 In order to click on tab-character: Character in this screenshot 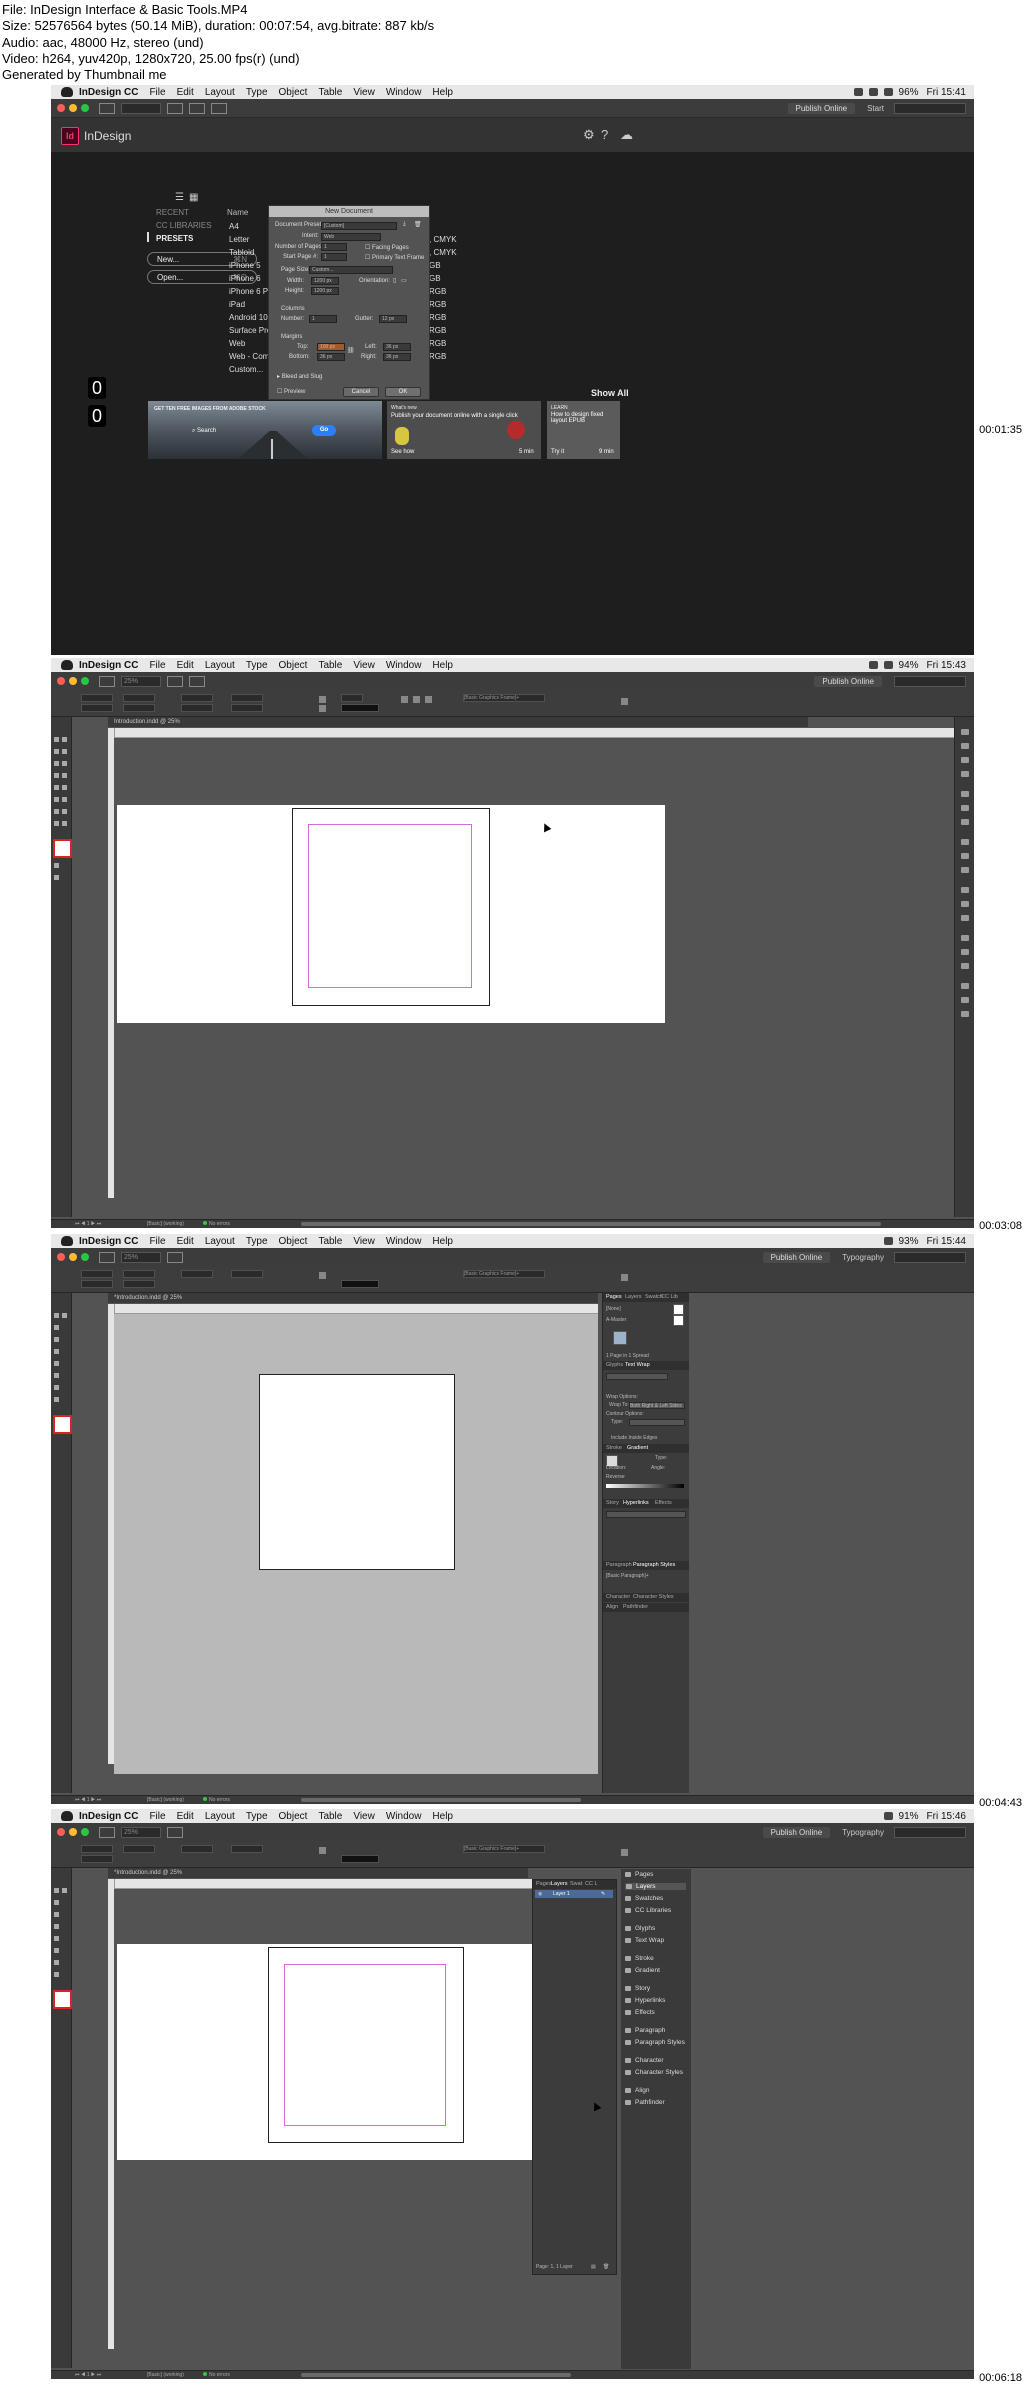, I will do `click(618, 1597)`.